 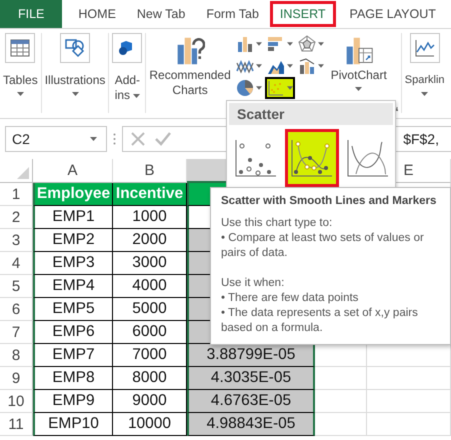 I want to click on ribbon-button: Illustrations, so click(x=75, y=64).